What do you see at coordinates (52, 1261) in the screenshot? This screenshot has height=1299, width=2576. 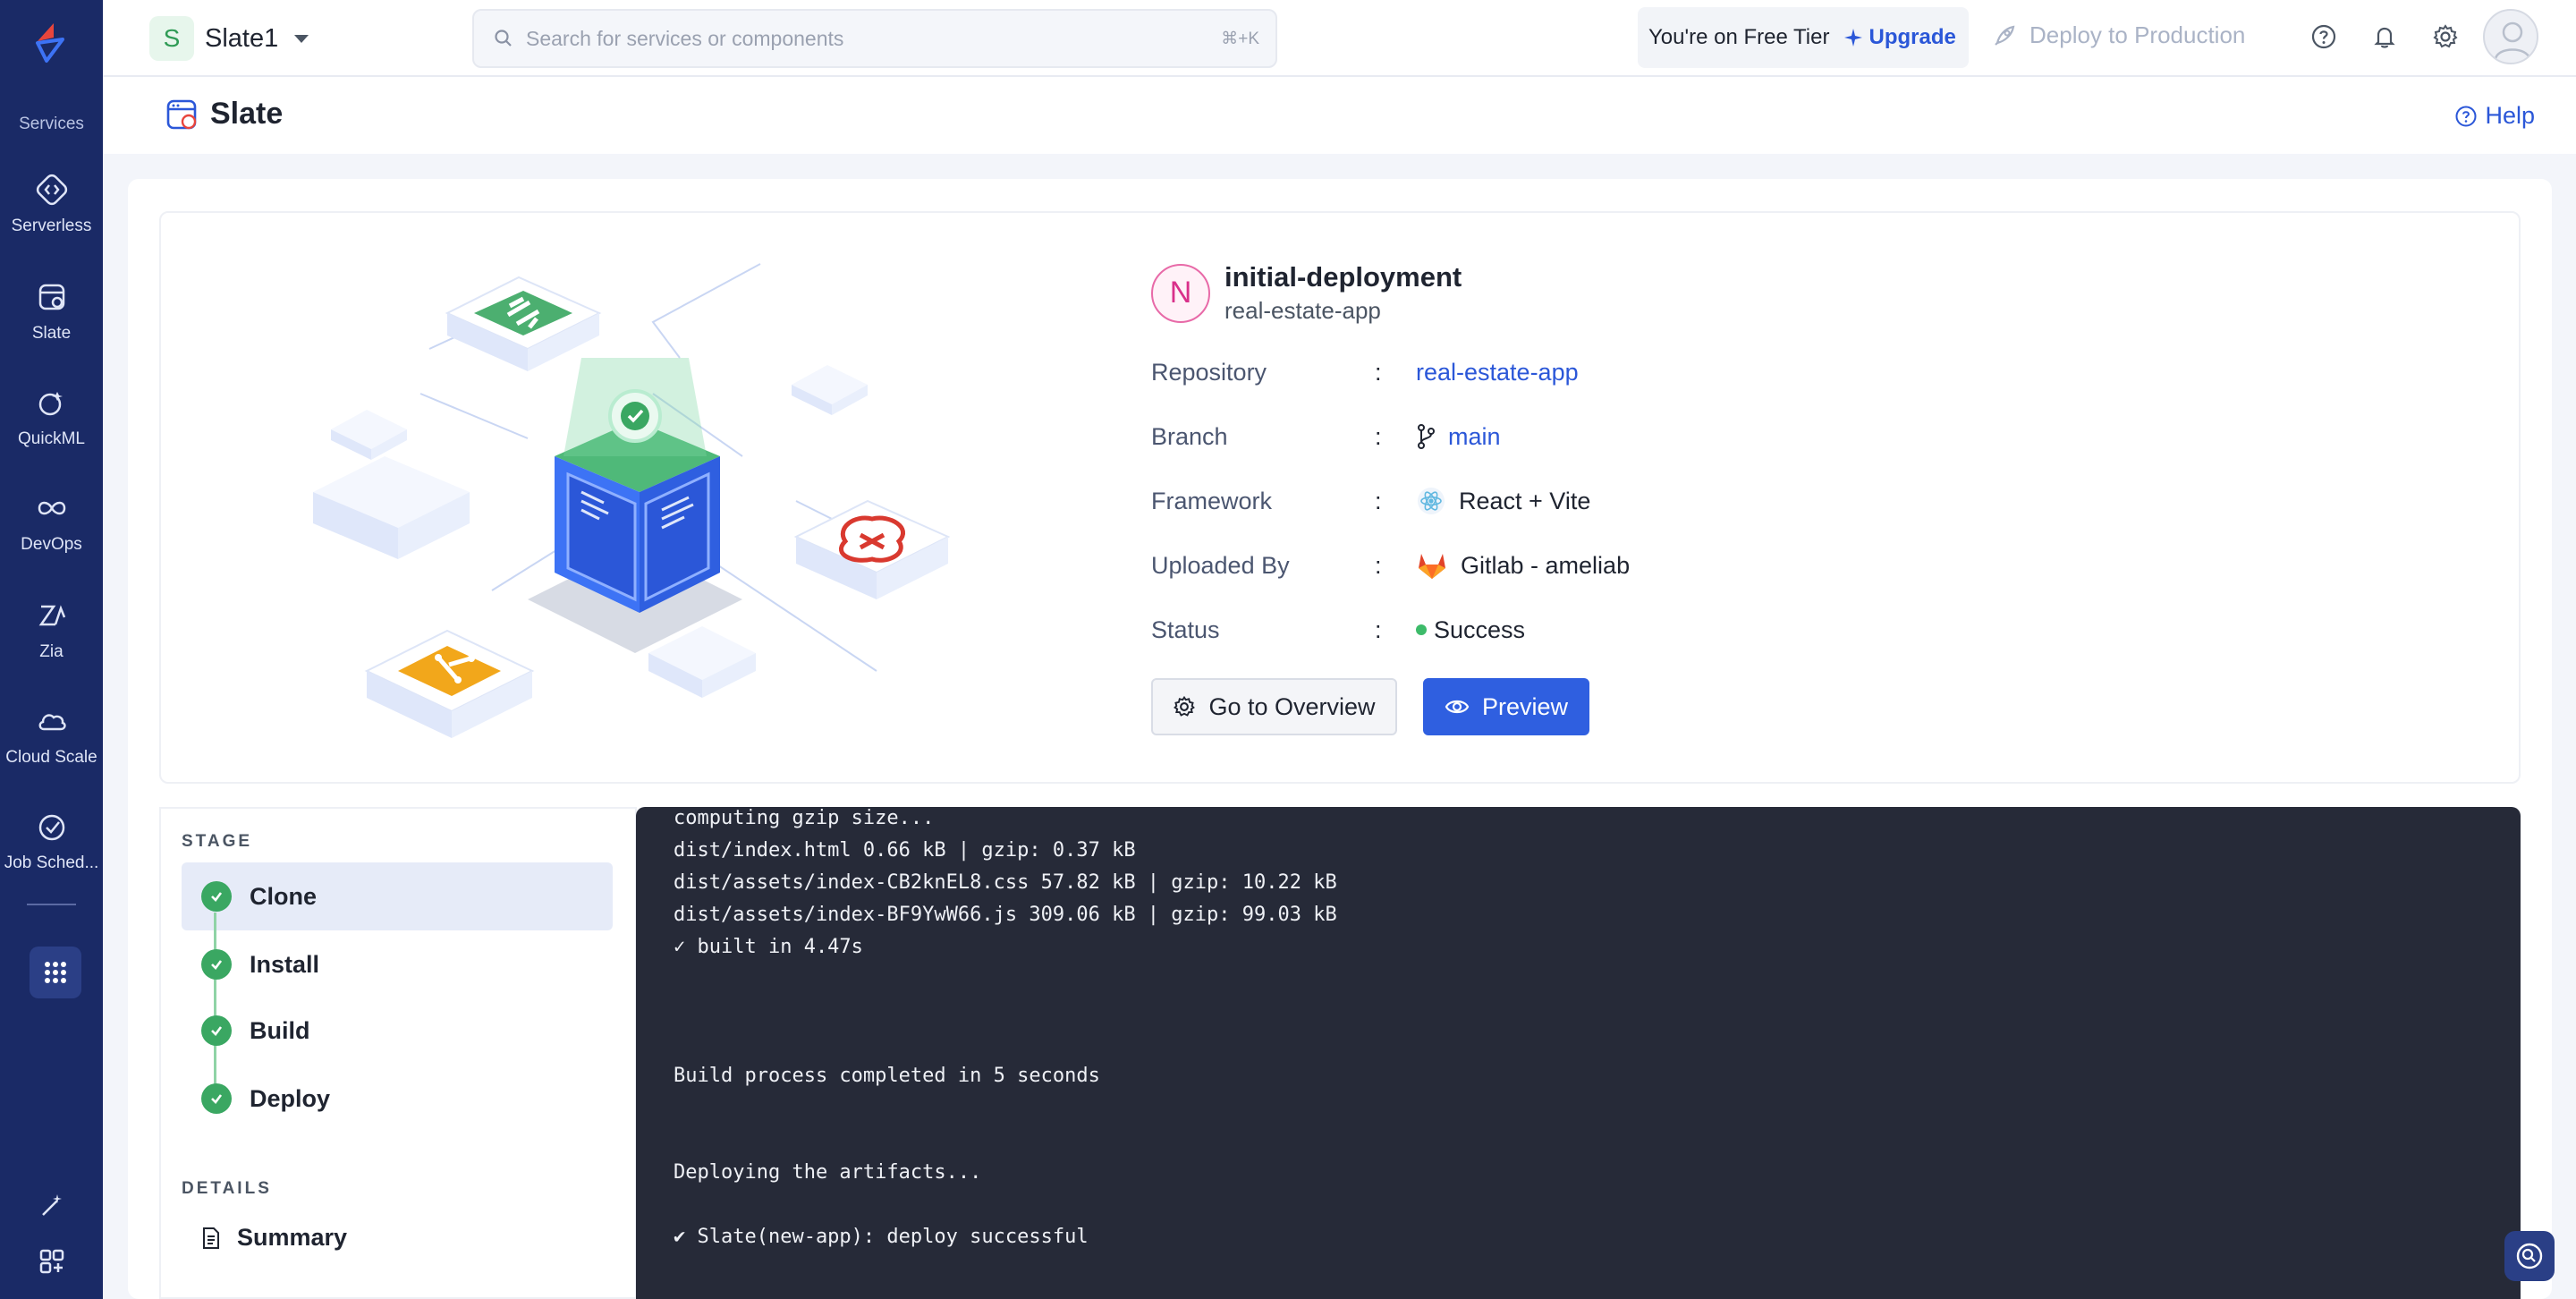 I see `add-widget-icon` at bounding box center [52, 1261].